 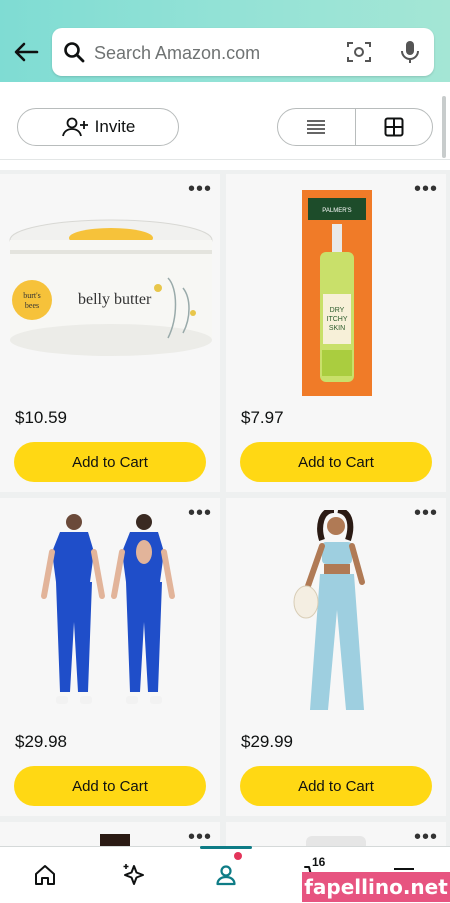 What do you see at coordinates (226, 847) in the screenshot?
I see `nav-active-indicator` at bounding box center [226, 847].